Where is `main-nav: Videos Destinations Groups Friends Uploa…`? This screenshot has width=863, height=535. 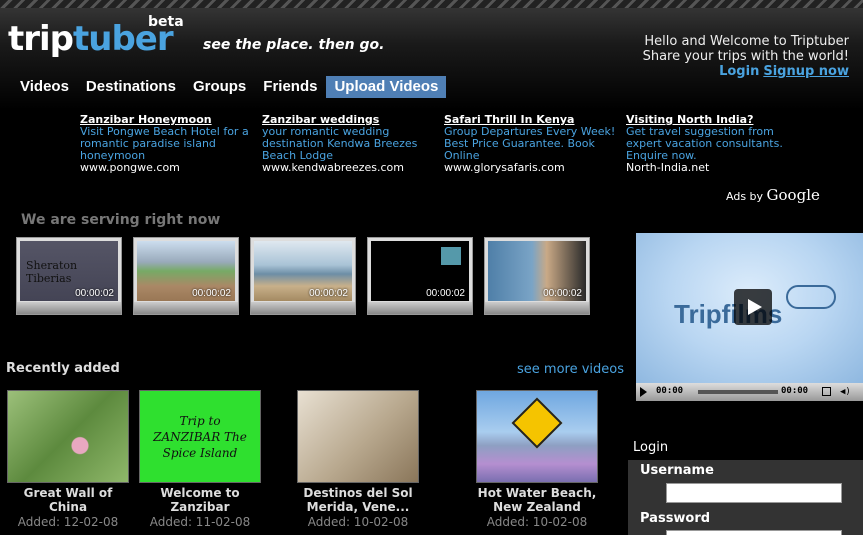 main-nav: Videos Destinations Groups Friends Uploa… is located at coordinates (229, 87).